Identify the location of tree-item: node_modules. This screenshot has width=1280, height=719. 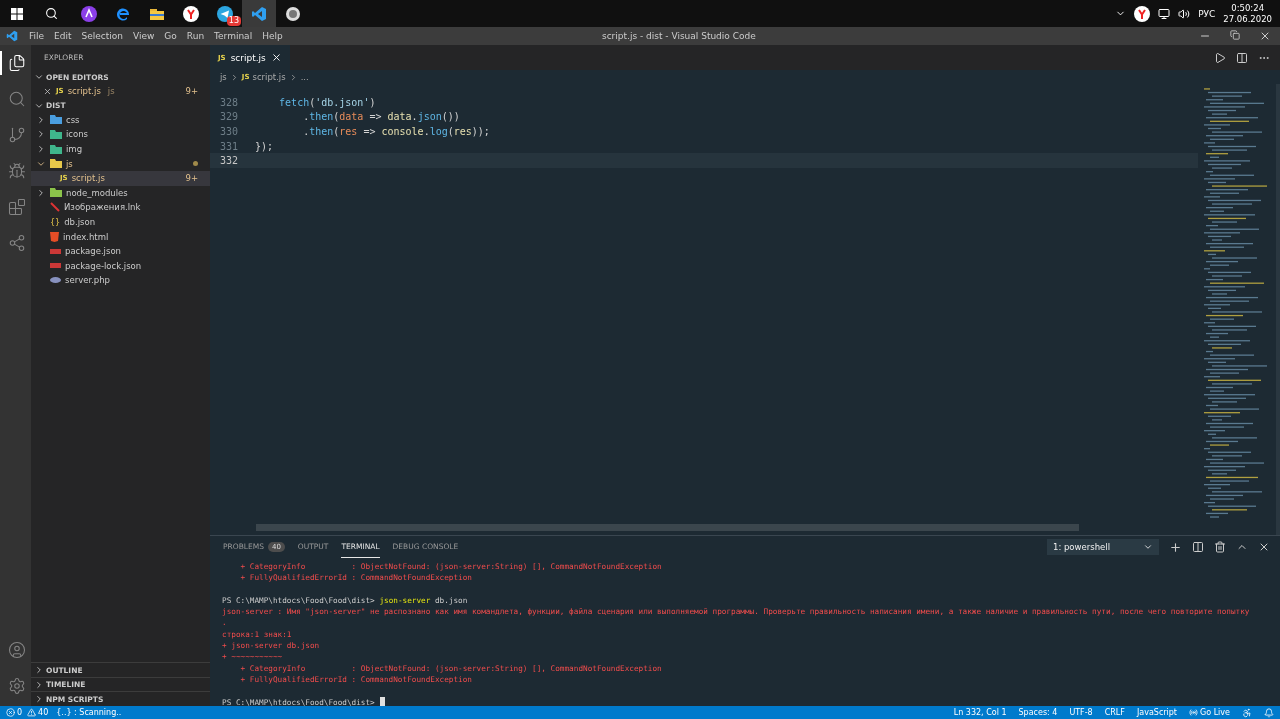
(120, 193).